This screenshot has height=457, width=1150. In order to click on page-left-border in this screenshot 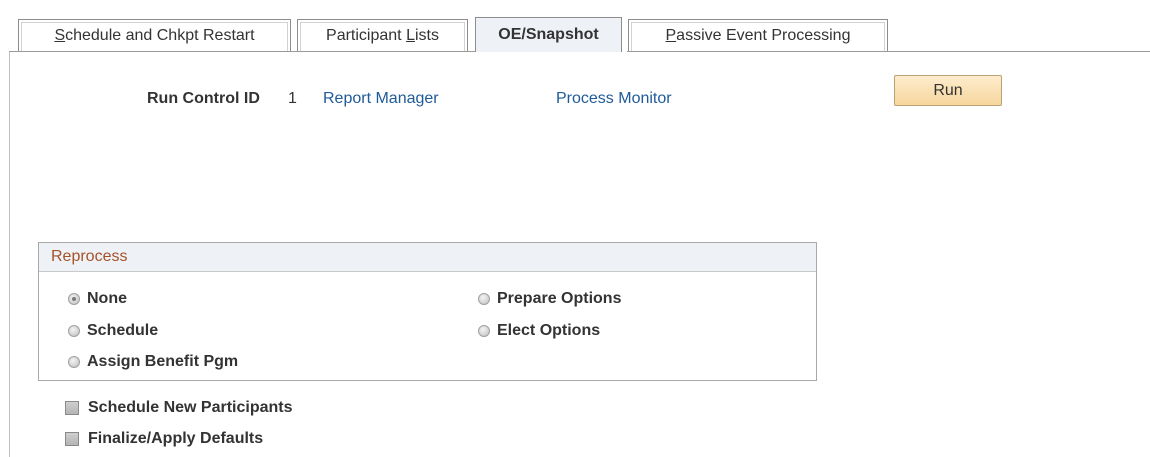, I will do `click(9, 254)`.